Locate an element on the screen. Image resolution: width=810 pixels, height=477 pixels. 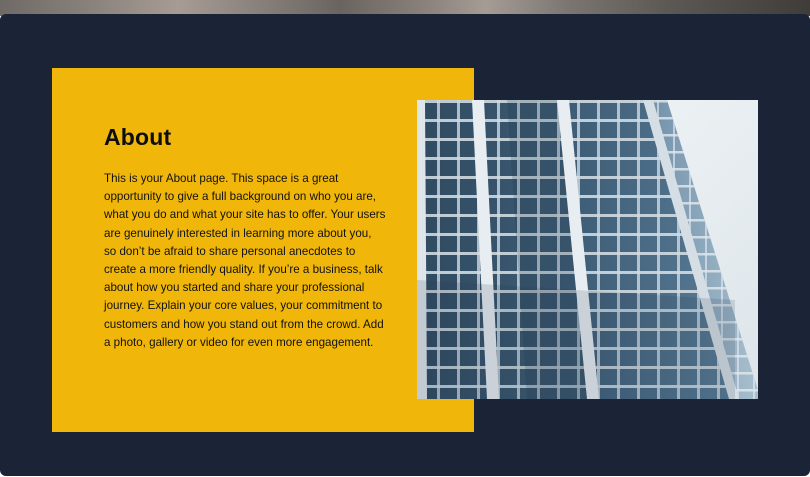
about-title: About is located at coordinates (138, 137).